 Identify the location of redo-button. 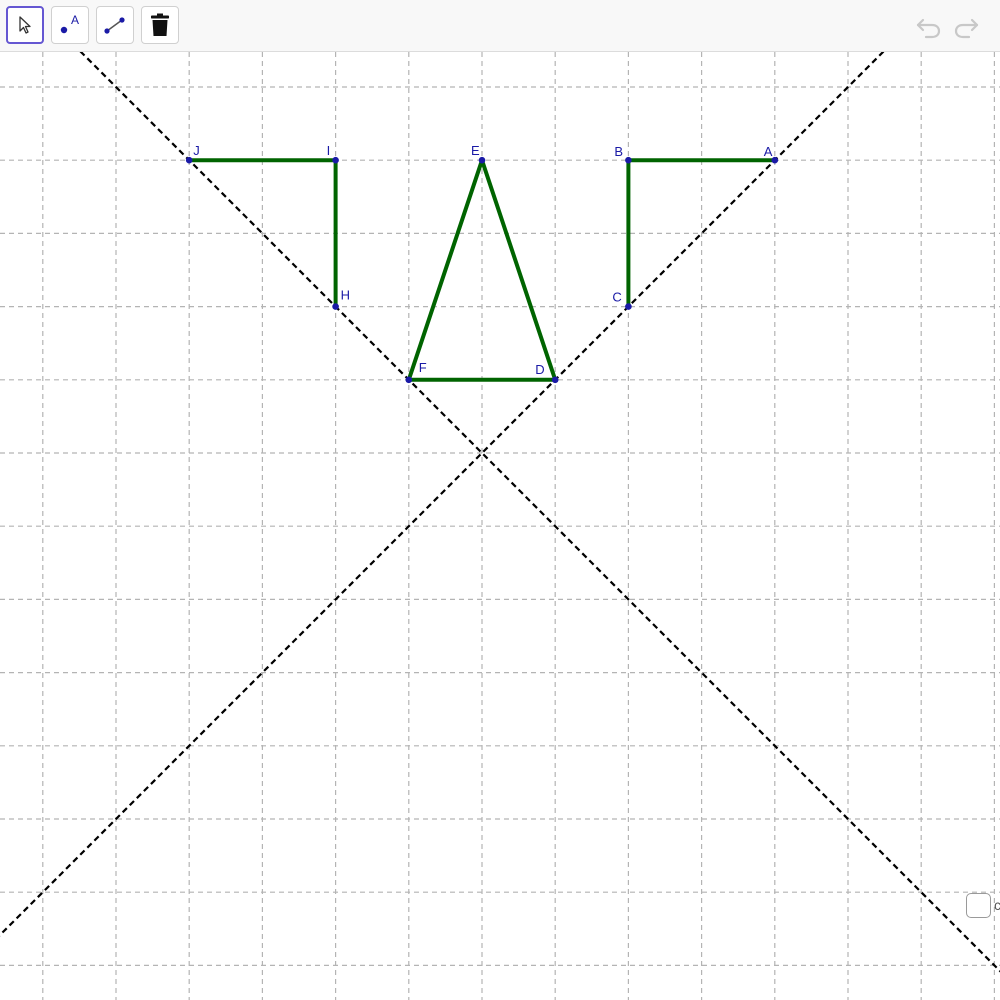
(966, 27).